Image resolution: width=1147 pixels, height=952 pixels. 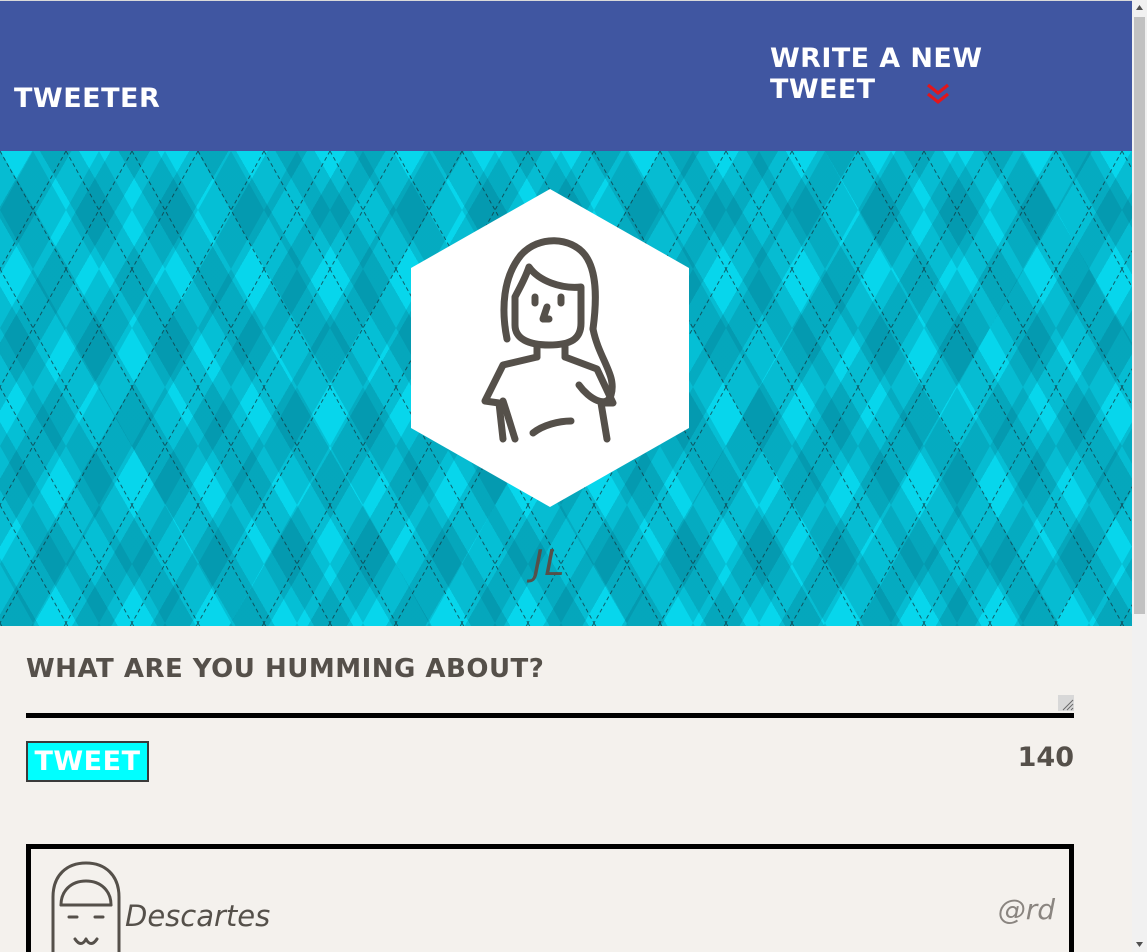 I want to click on tweet-text-input, so click(x=541, y=683).